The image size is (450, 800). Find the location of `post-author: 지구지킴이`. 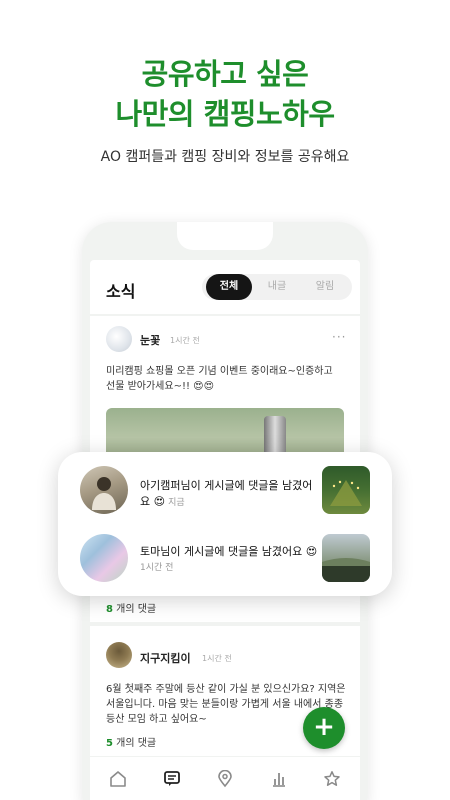

post-author: 지구지킴이 is located at coordinates (165, 658).